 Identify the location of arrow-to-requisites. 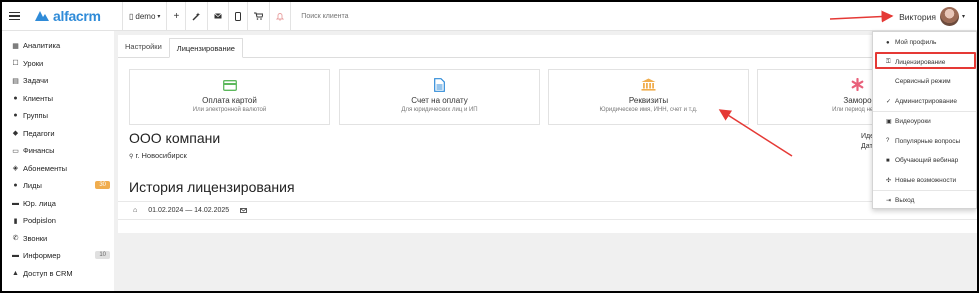
(755, 133).